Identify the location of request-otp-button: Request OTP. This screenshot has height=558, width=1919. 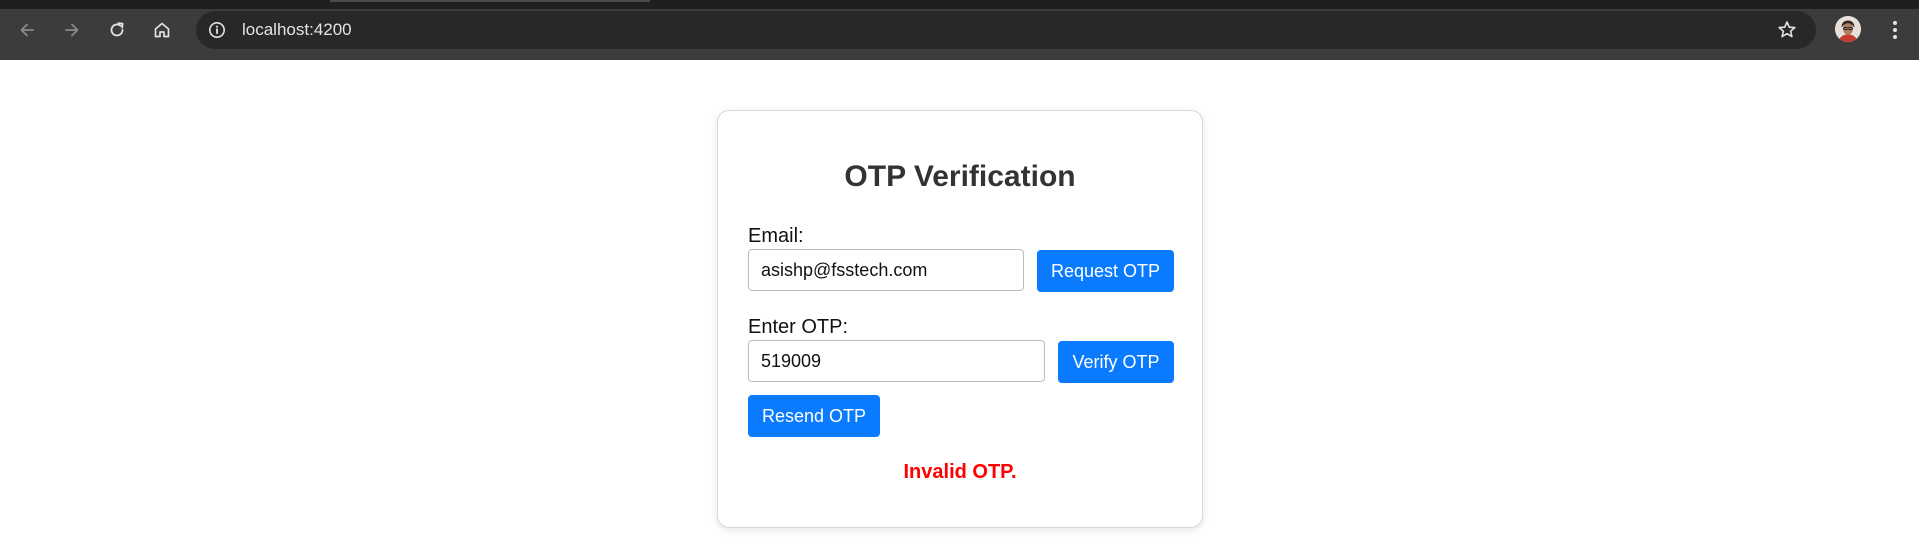
(1105, 271).